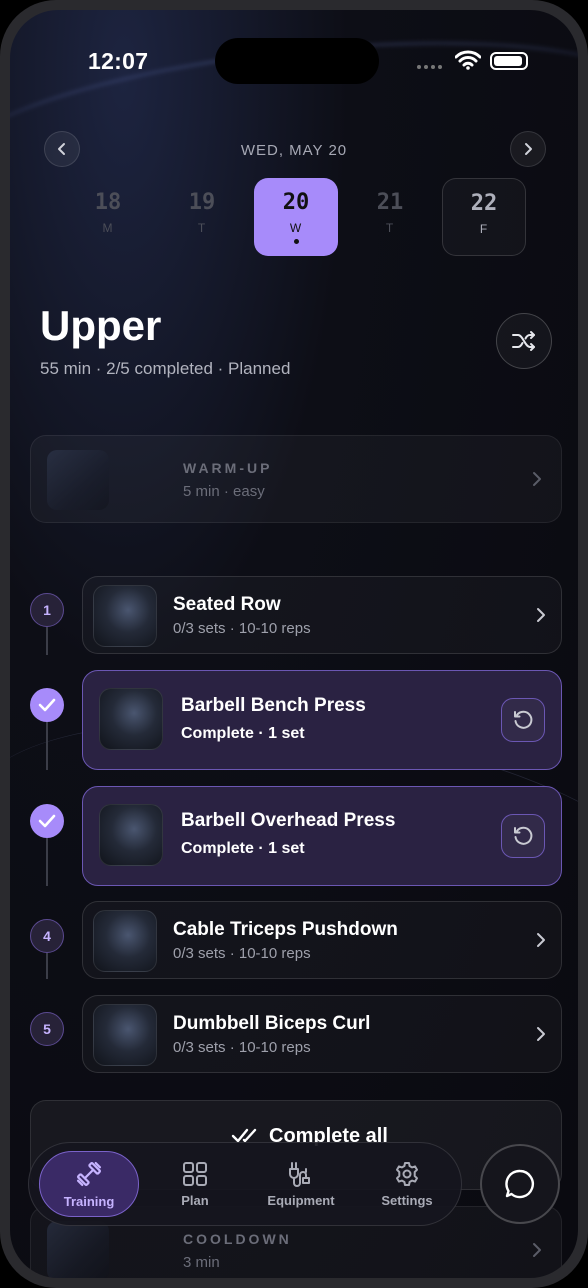 Image resolution: width=588 pixels, height=1288 pixels. What do you see at coordinates (484, 203) in the screenshot?
I see `day-number: 22` at bounding box center [484, 203].